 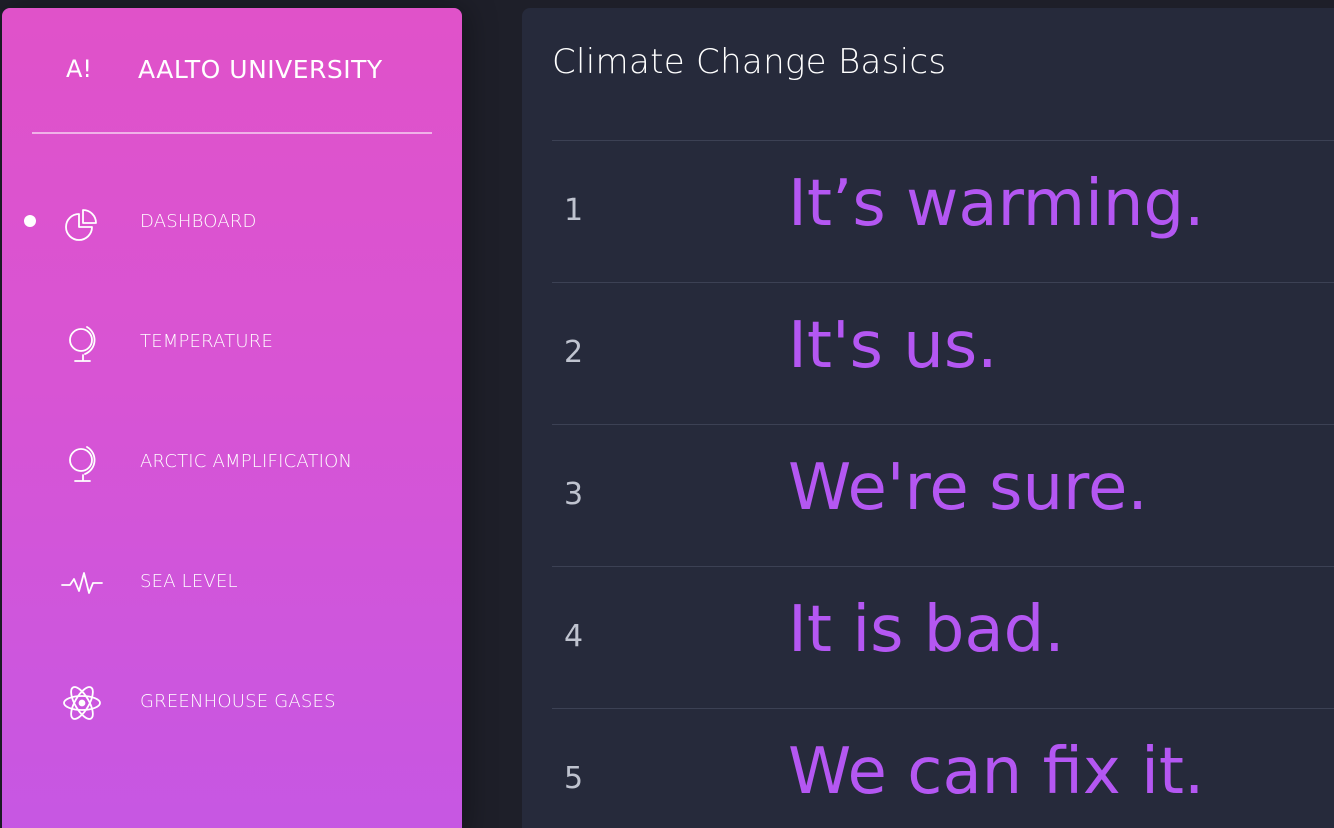 I want to click on row-number: 1, so click(x=574, y=210).